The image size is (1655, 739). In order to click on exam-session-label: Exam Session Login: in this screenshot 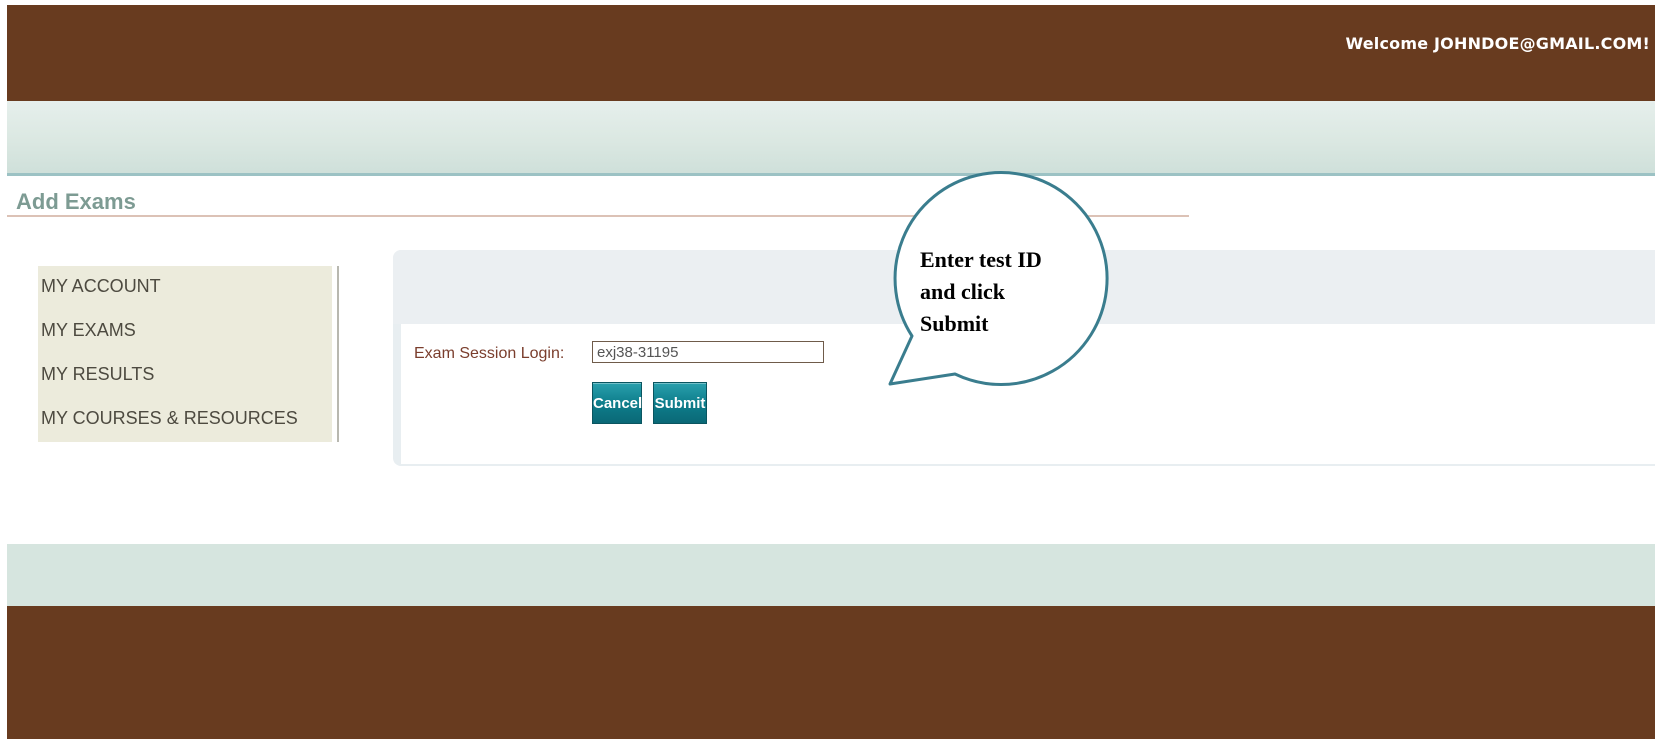, I will do `click(489, 353)`.